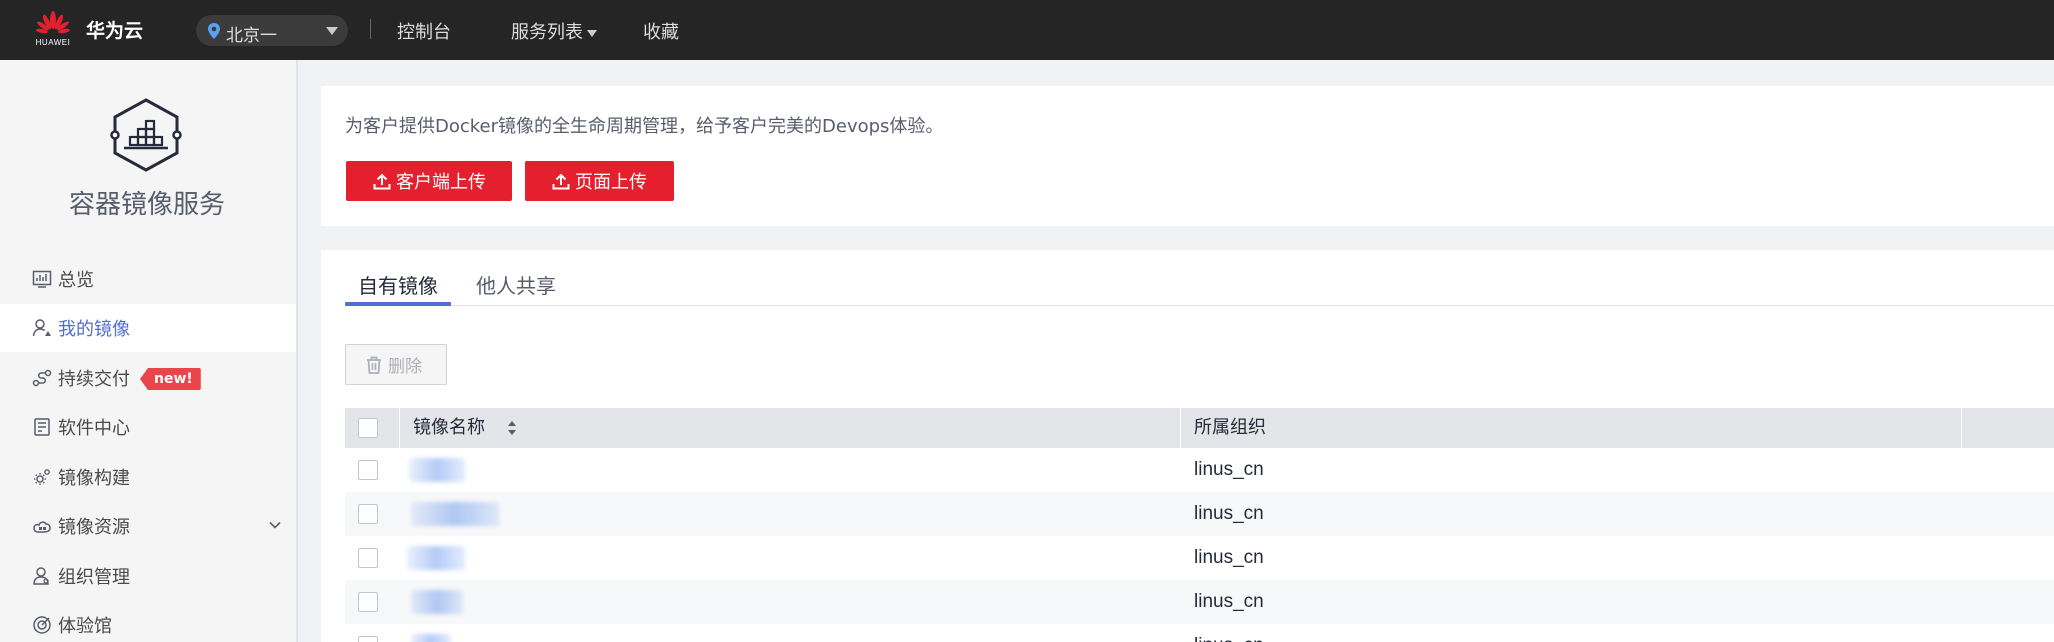  What do you see at coordinates (94, 527) in the screenshot?
I see `sidebar-item-label: 镜像资源` at bounding box center [94, 527].